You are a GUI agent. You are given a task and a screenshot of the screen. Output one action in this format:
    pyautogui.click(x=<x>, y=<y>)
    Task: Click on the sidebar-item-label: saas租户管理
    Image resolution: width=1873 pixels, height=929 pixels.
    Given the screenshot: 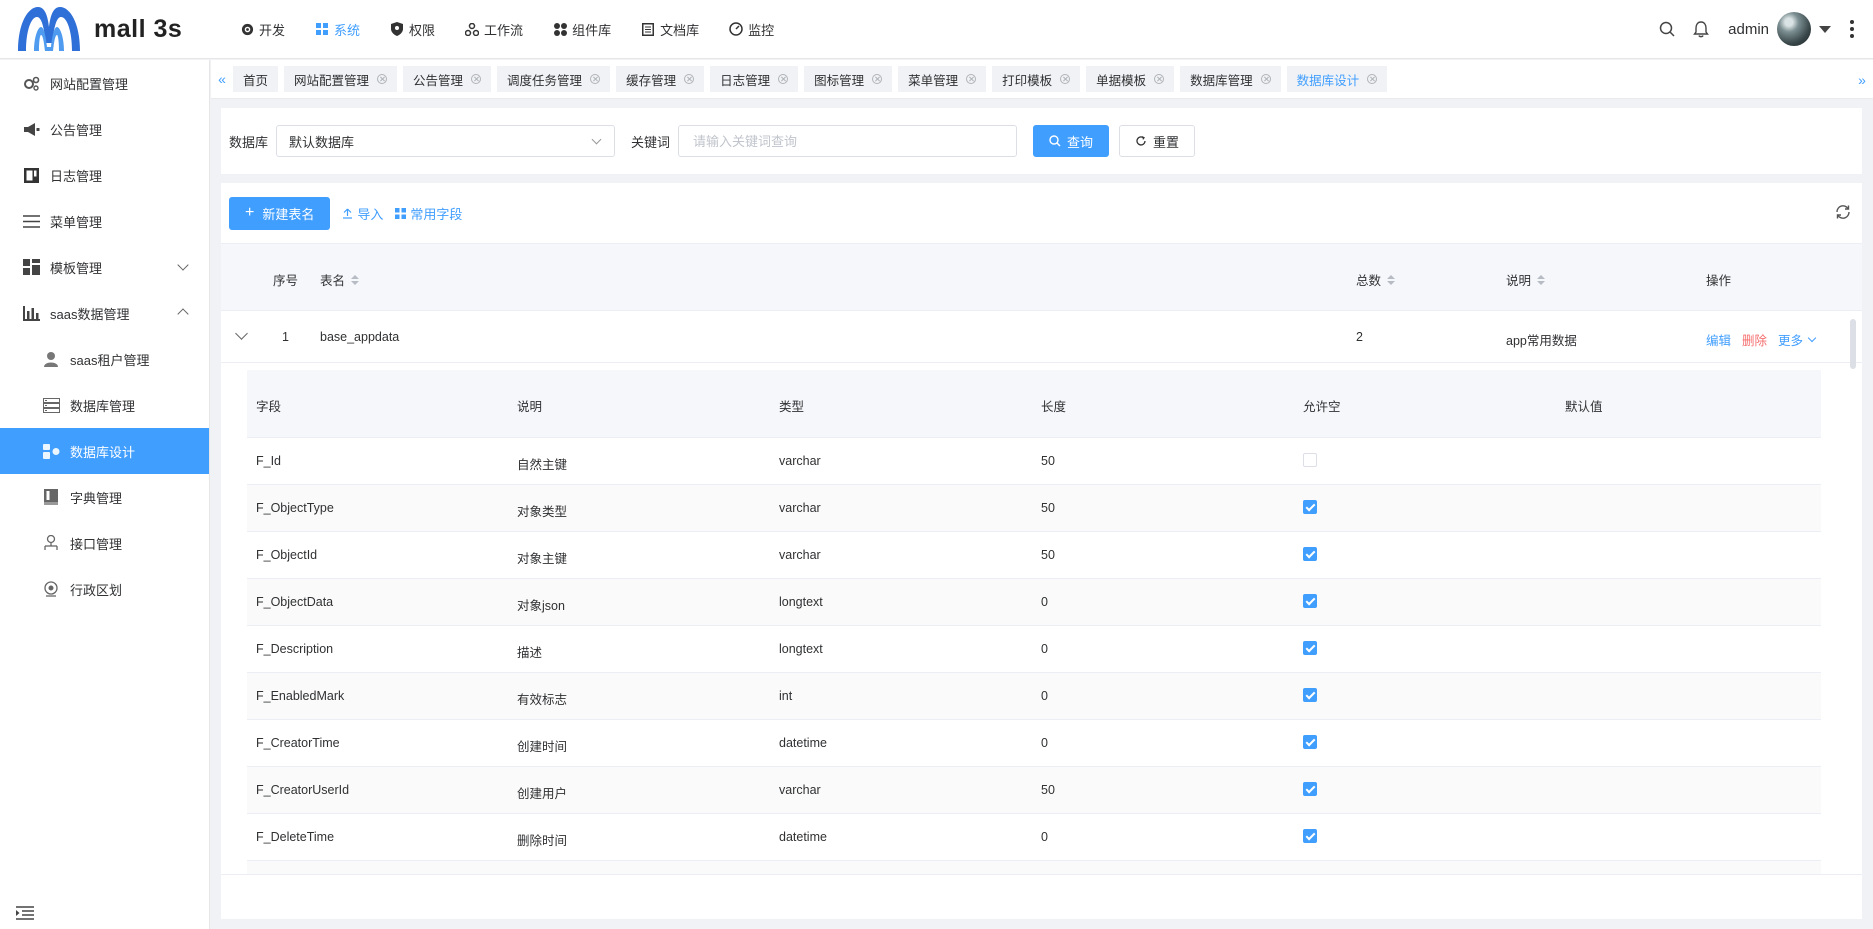 What is the action you would take?
    pyautogui.click(x=110, y=360)
    